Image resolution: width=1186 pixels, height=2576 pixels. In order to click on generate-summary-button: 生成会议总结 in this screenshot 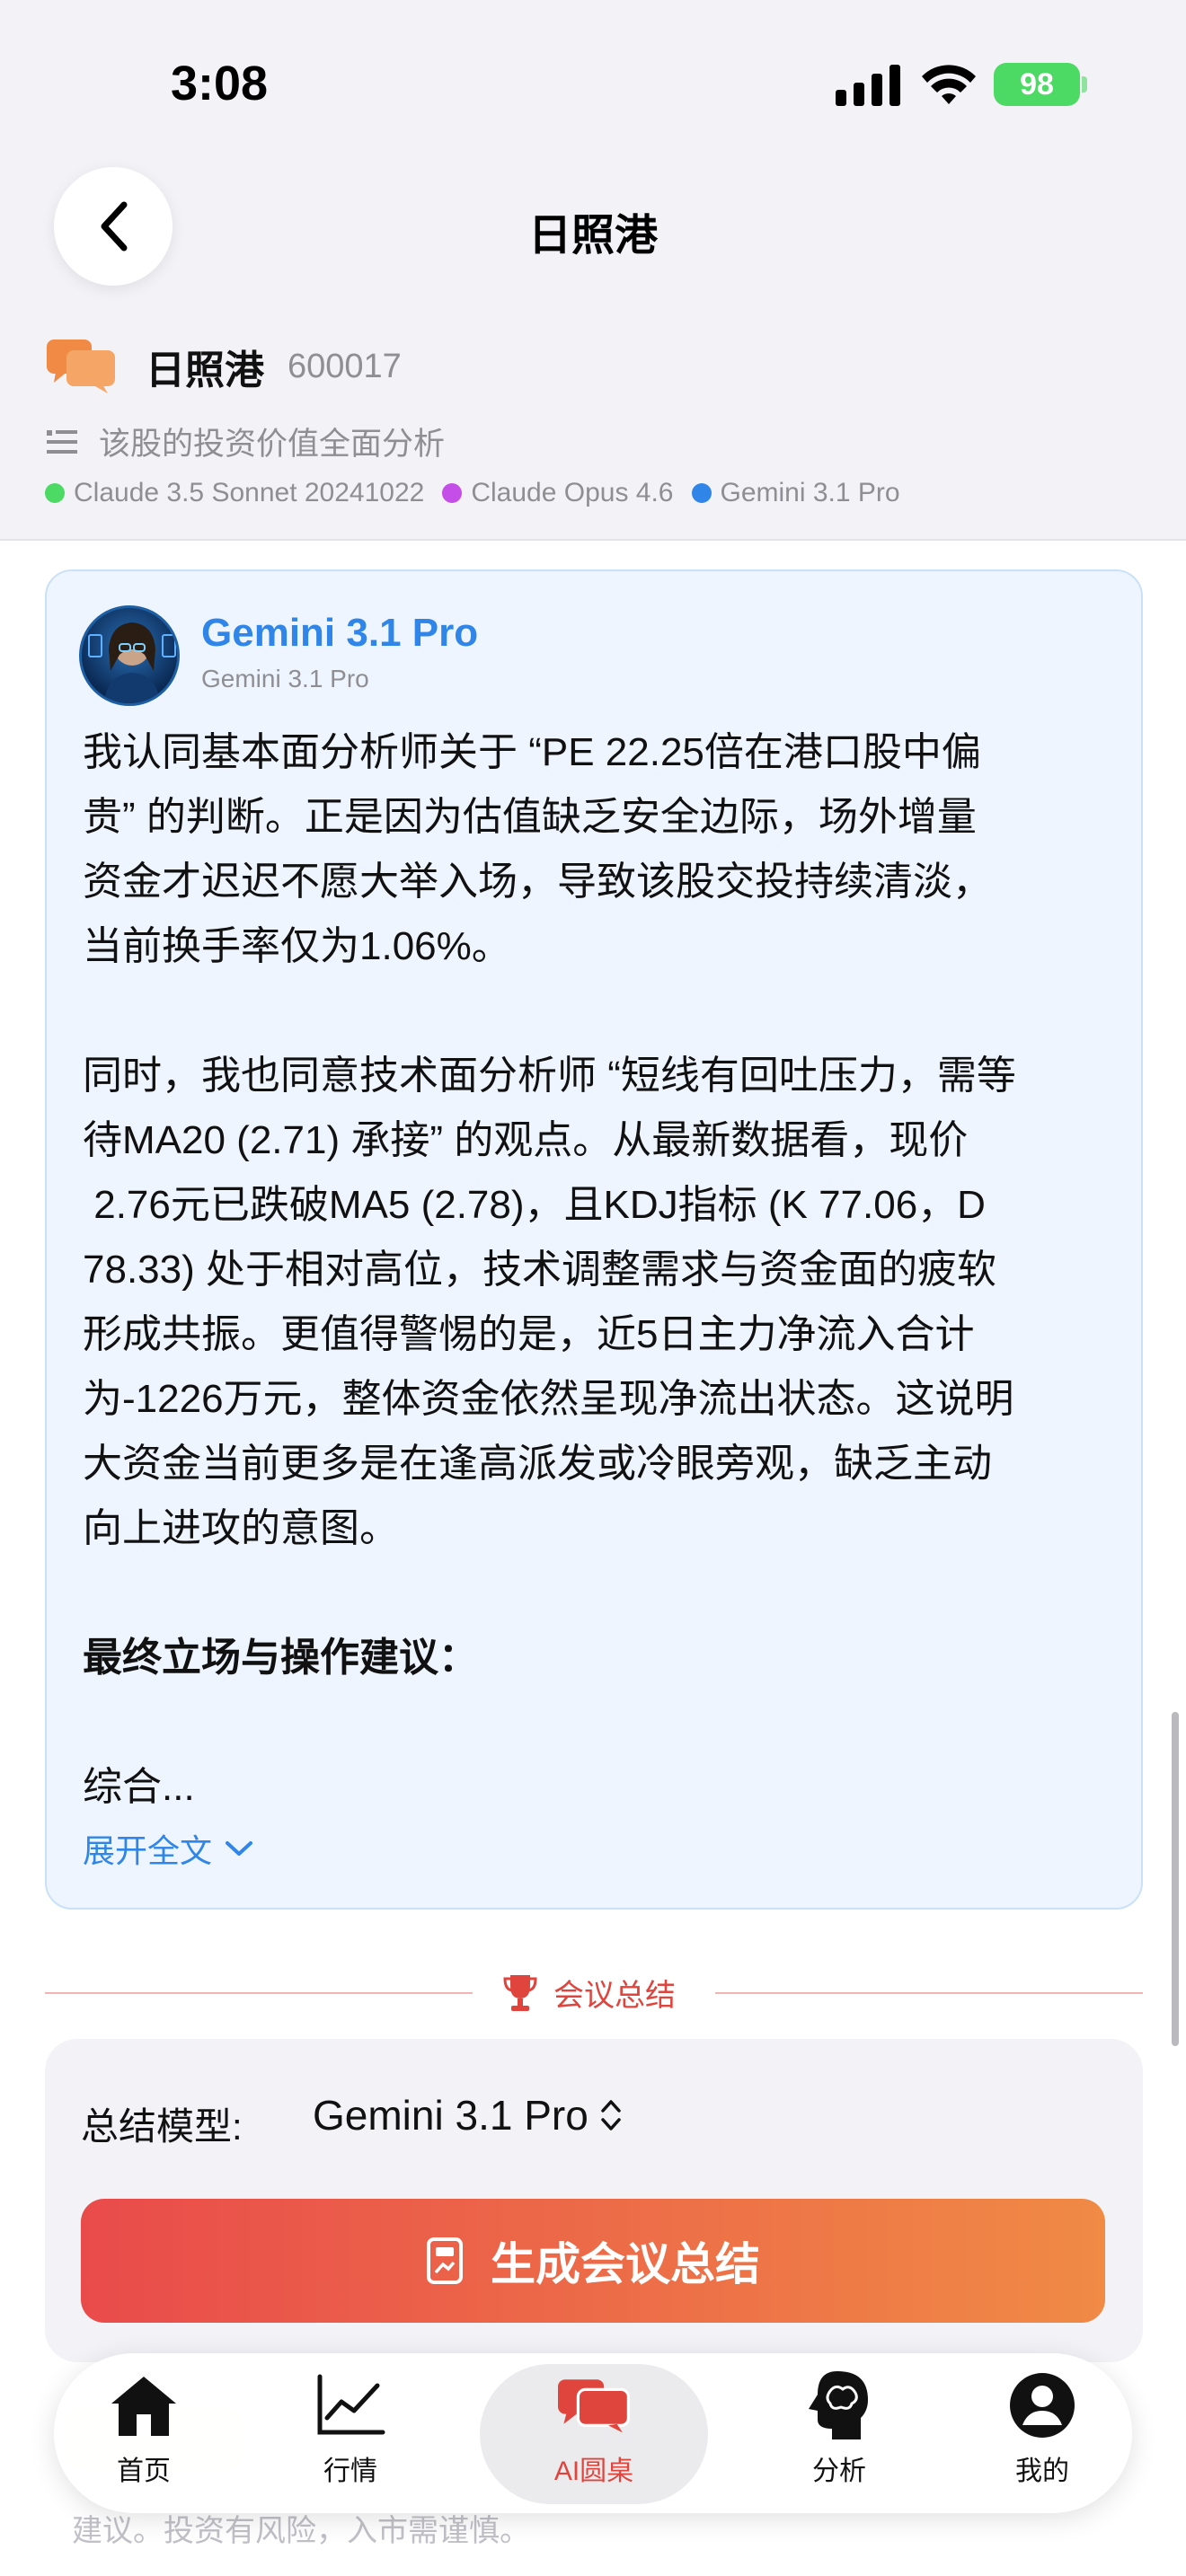, I will do `click(593, 2261)`.